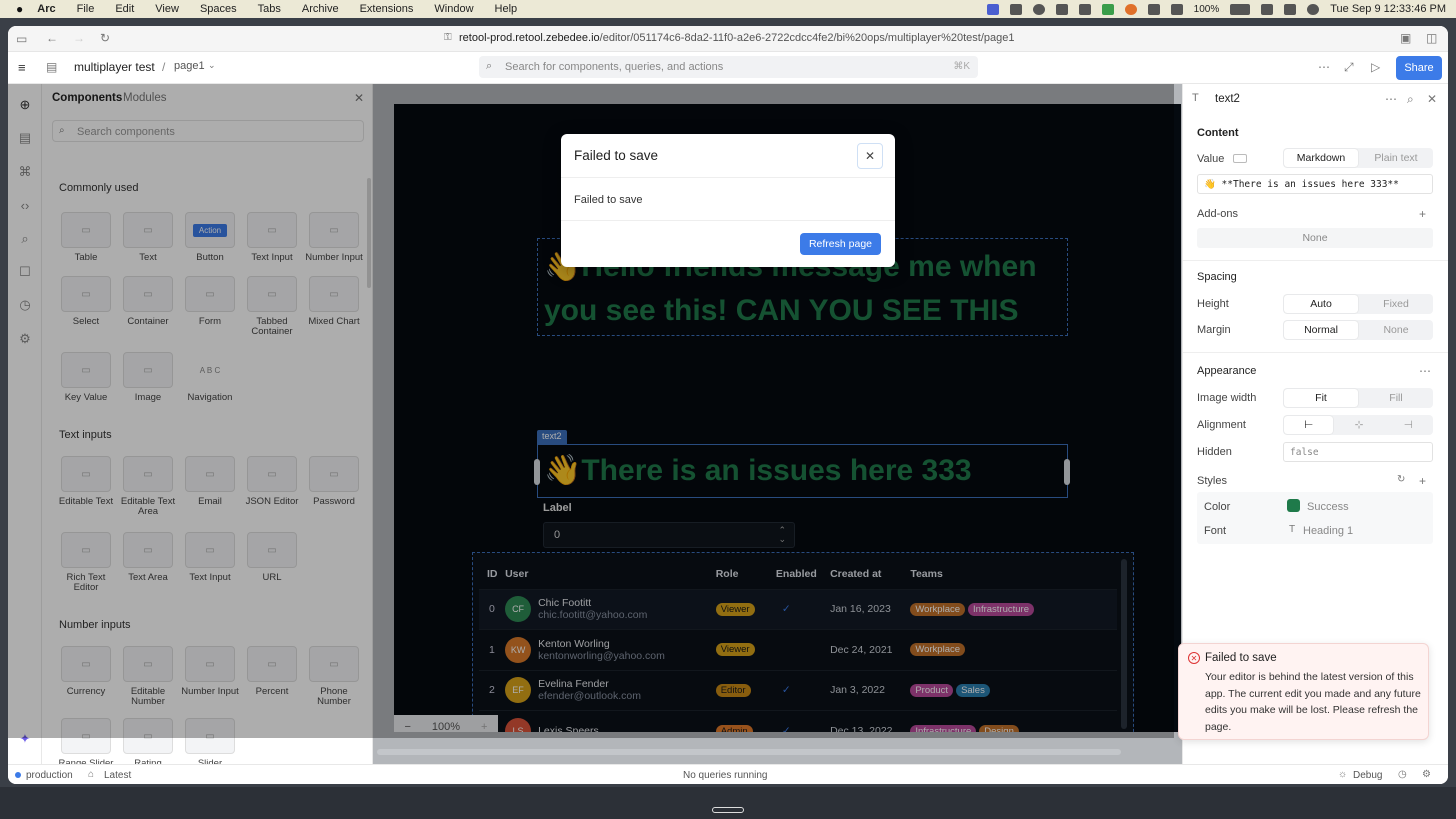 The height and width of the screenshot is (819, 1456). Describe the element at coordinates (506, 9) in the screenshot. I see `menu-help: Help` at that location.